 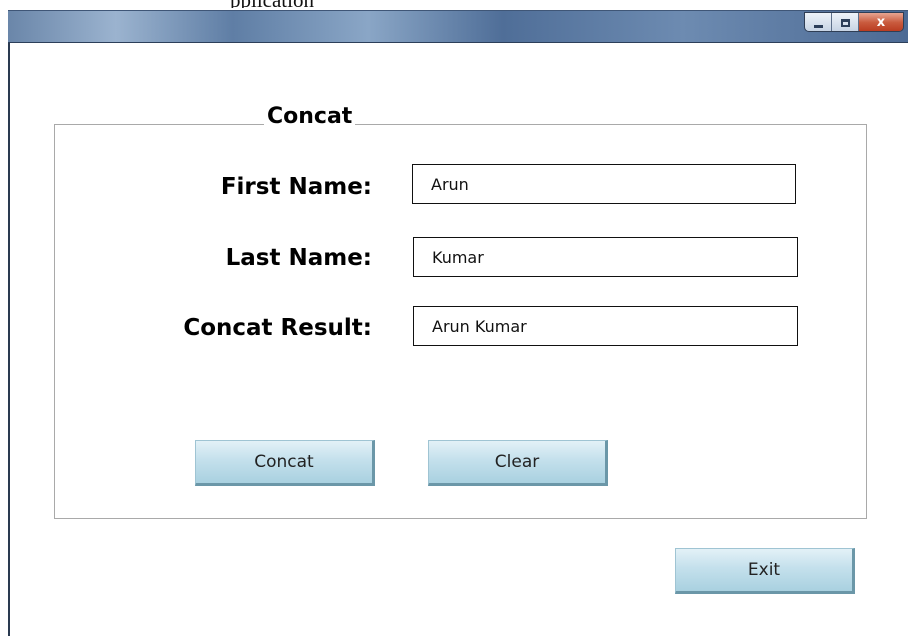 What do you see at coordinates (605, 257) in the screenshot?
I see `last-name-input` at bounding box center [605, 257].